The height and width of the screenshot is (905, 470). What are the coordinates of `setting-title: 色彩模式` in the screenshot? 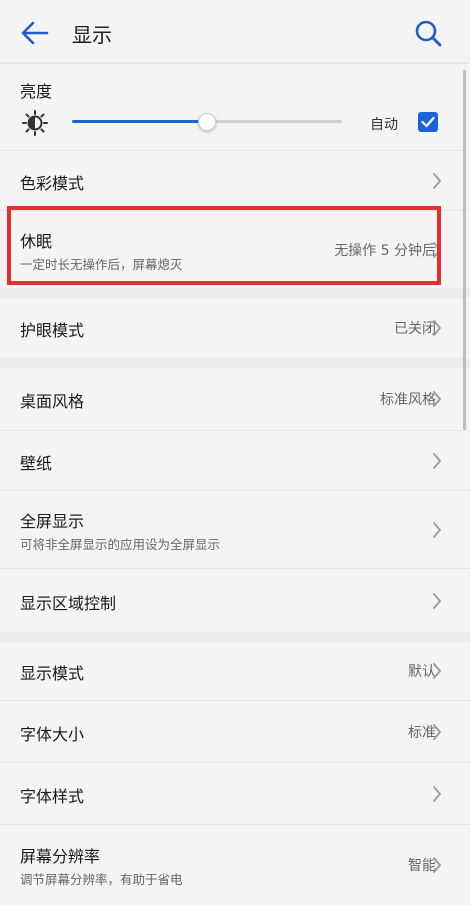 It's located at (52, 183).